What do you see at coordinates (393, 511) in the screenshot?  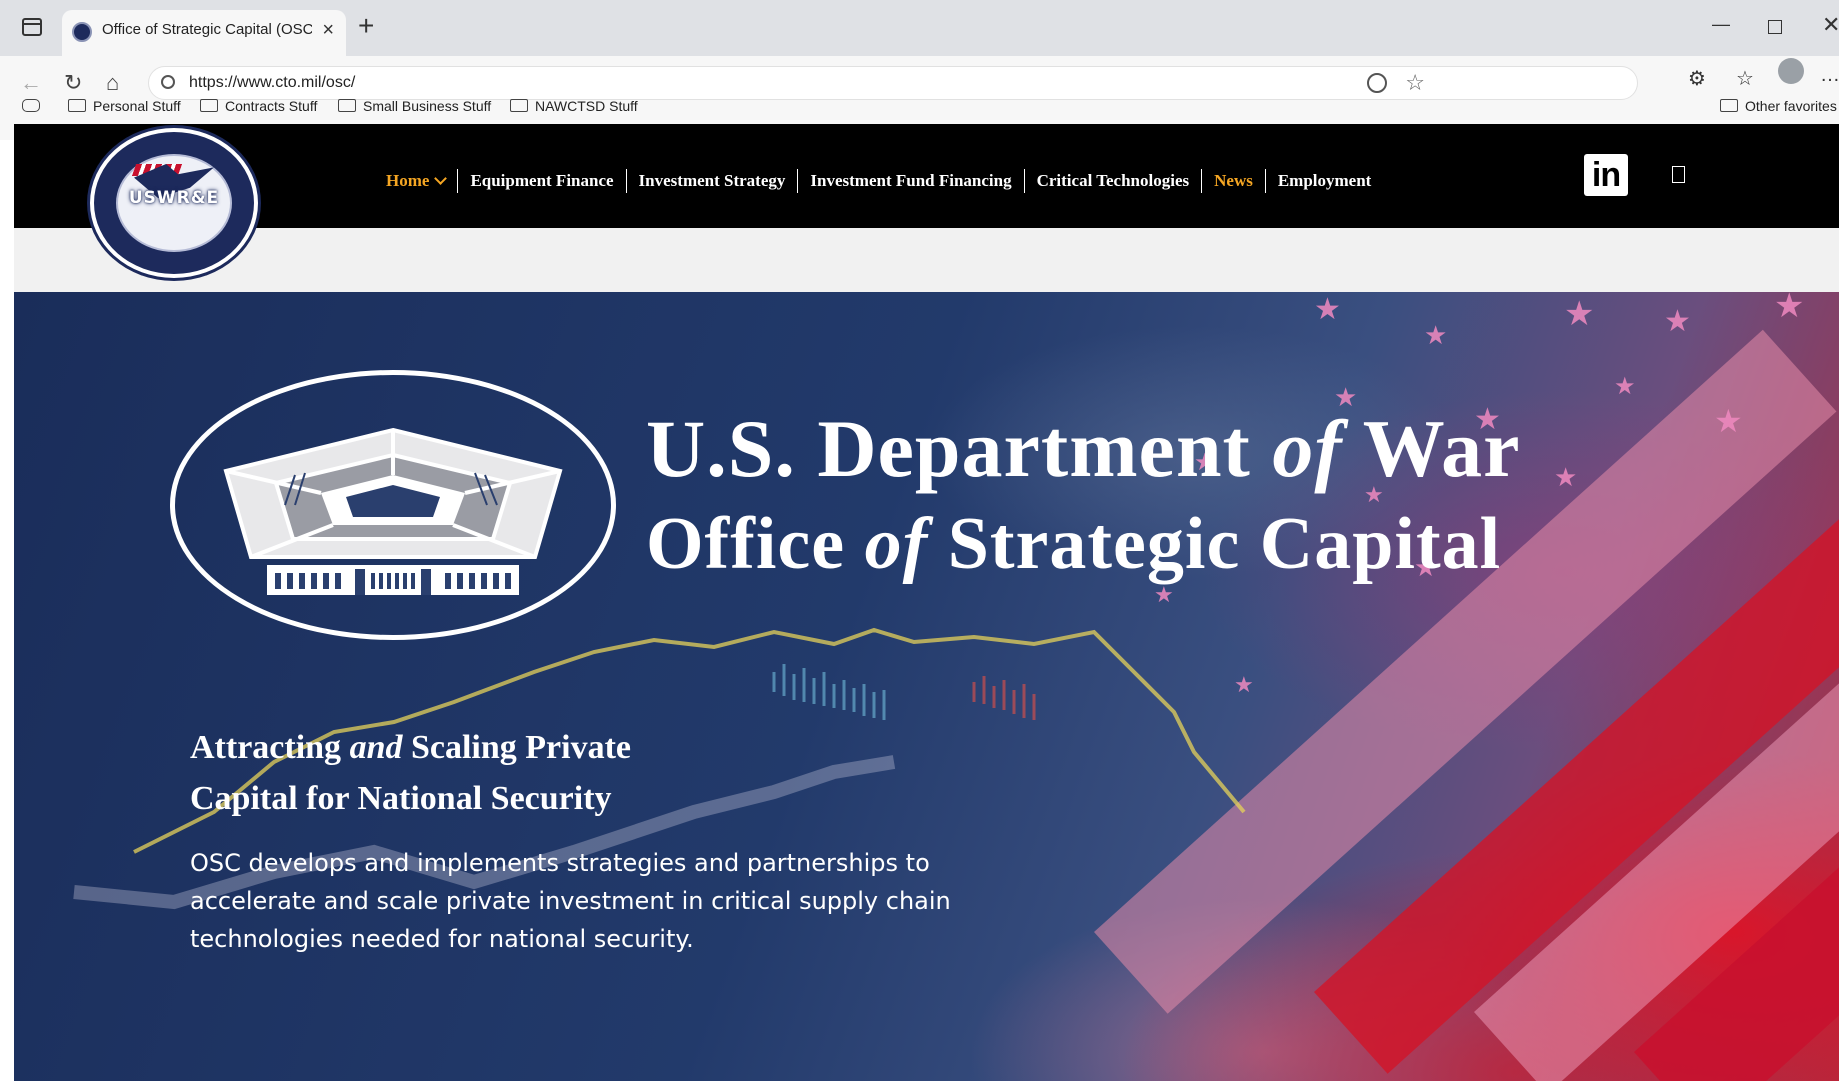 I see `pentagon-icon` at bounding box center [393, 511].